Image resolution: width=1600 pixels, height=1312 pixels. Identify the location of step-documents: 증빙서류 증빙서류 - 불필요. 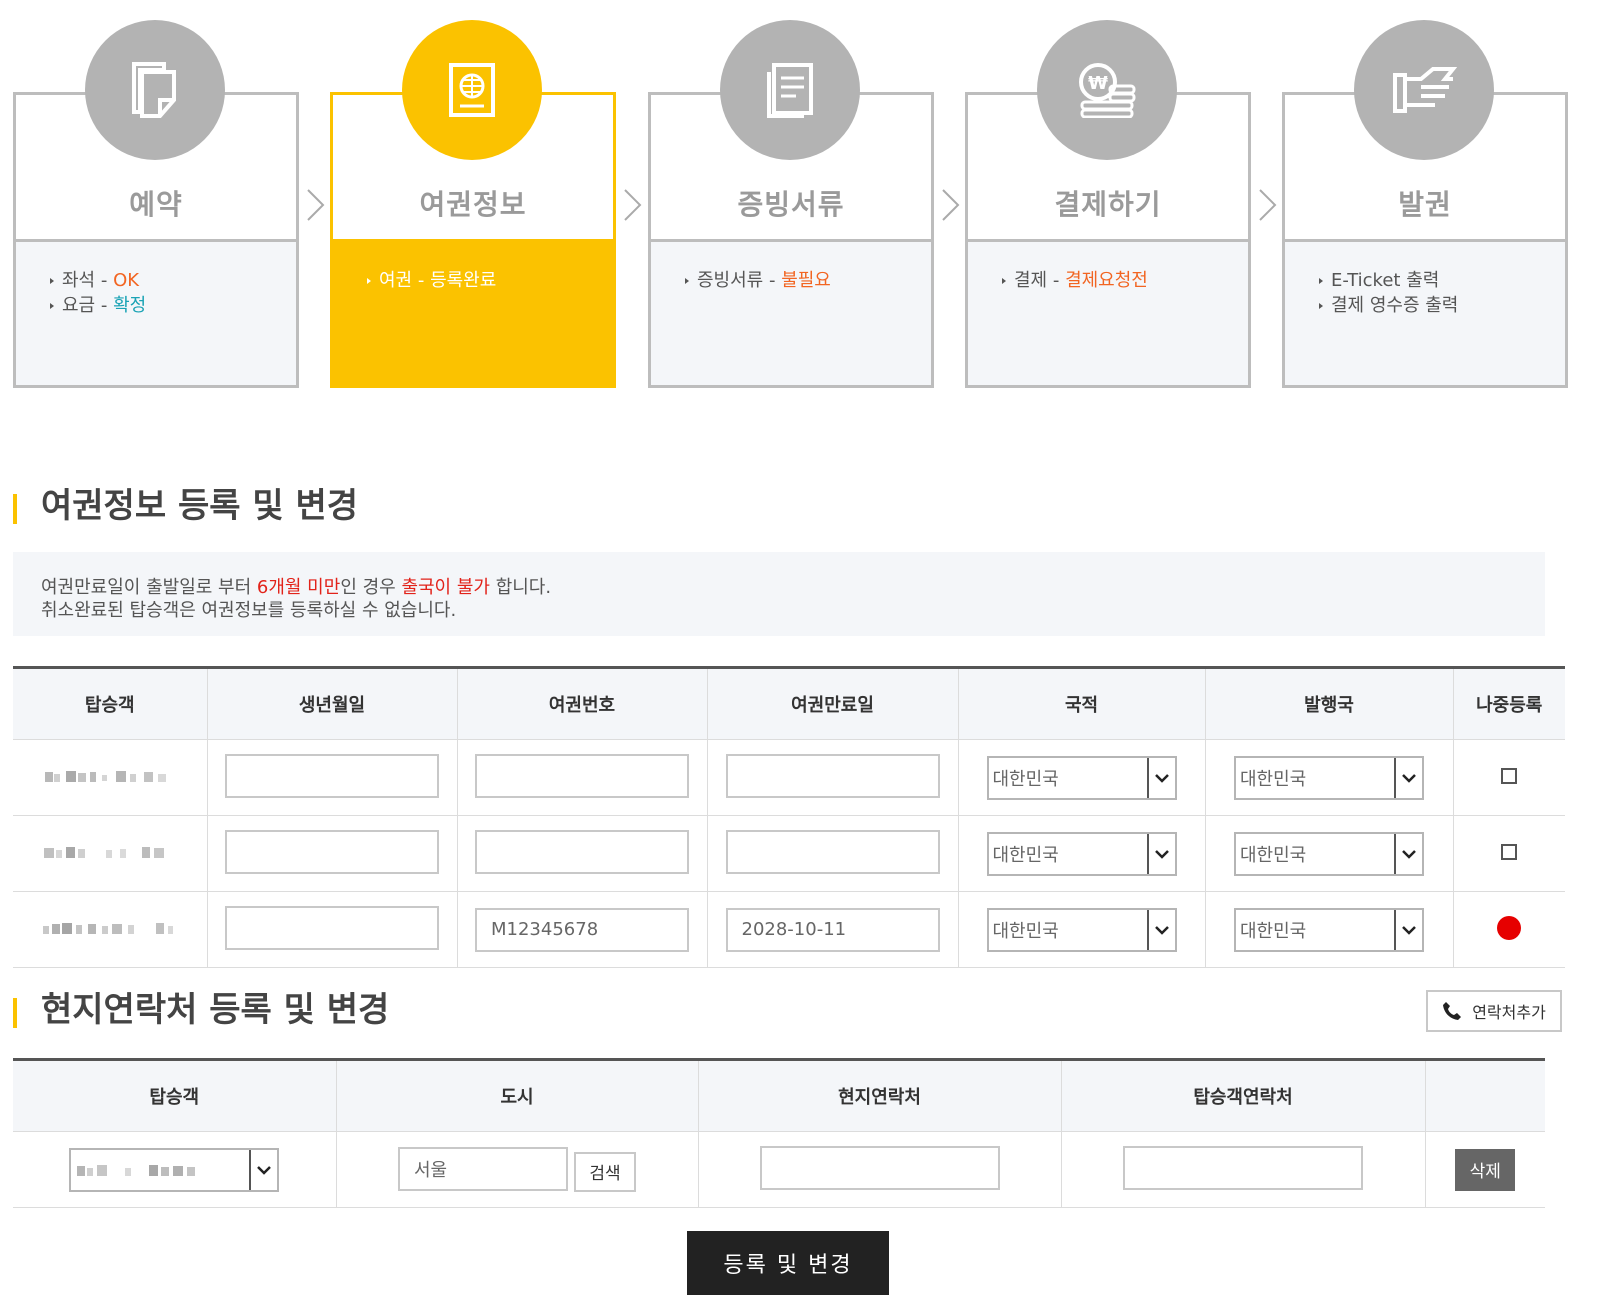
(791, 204).